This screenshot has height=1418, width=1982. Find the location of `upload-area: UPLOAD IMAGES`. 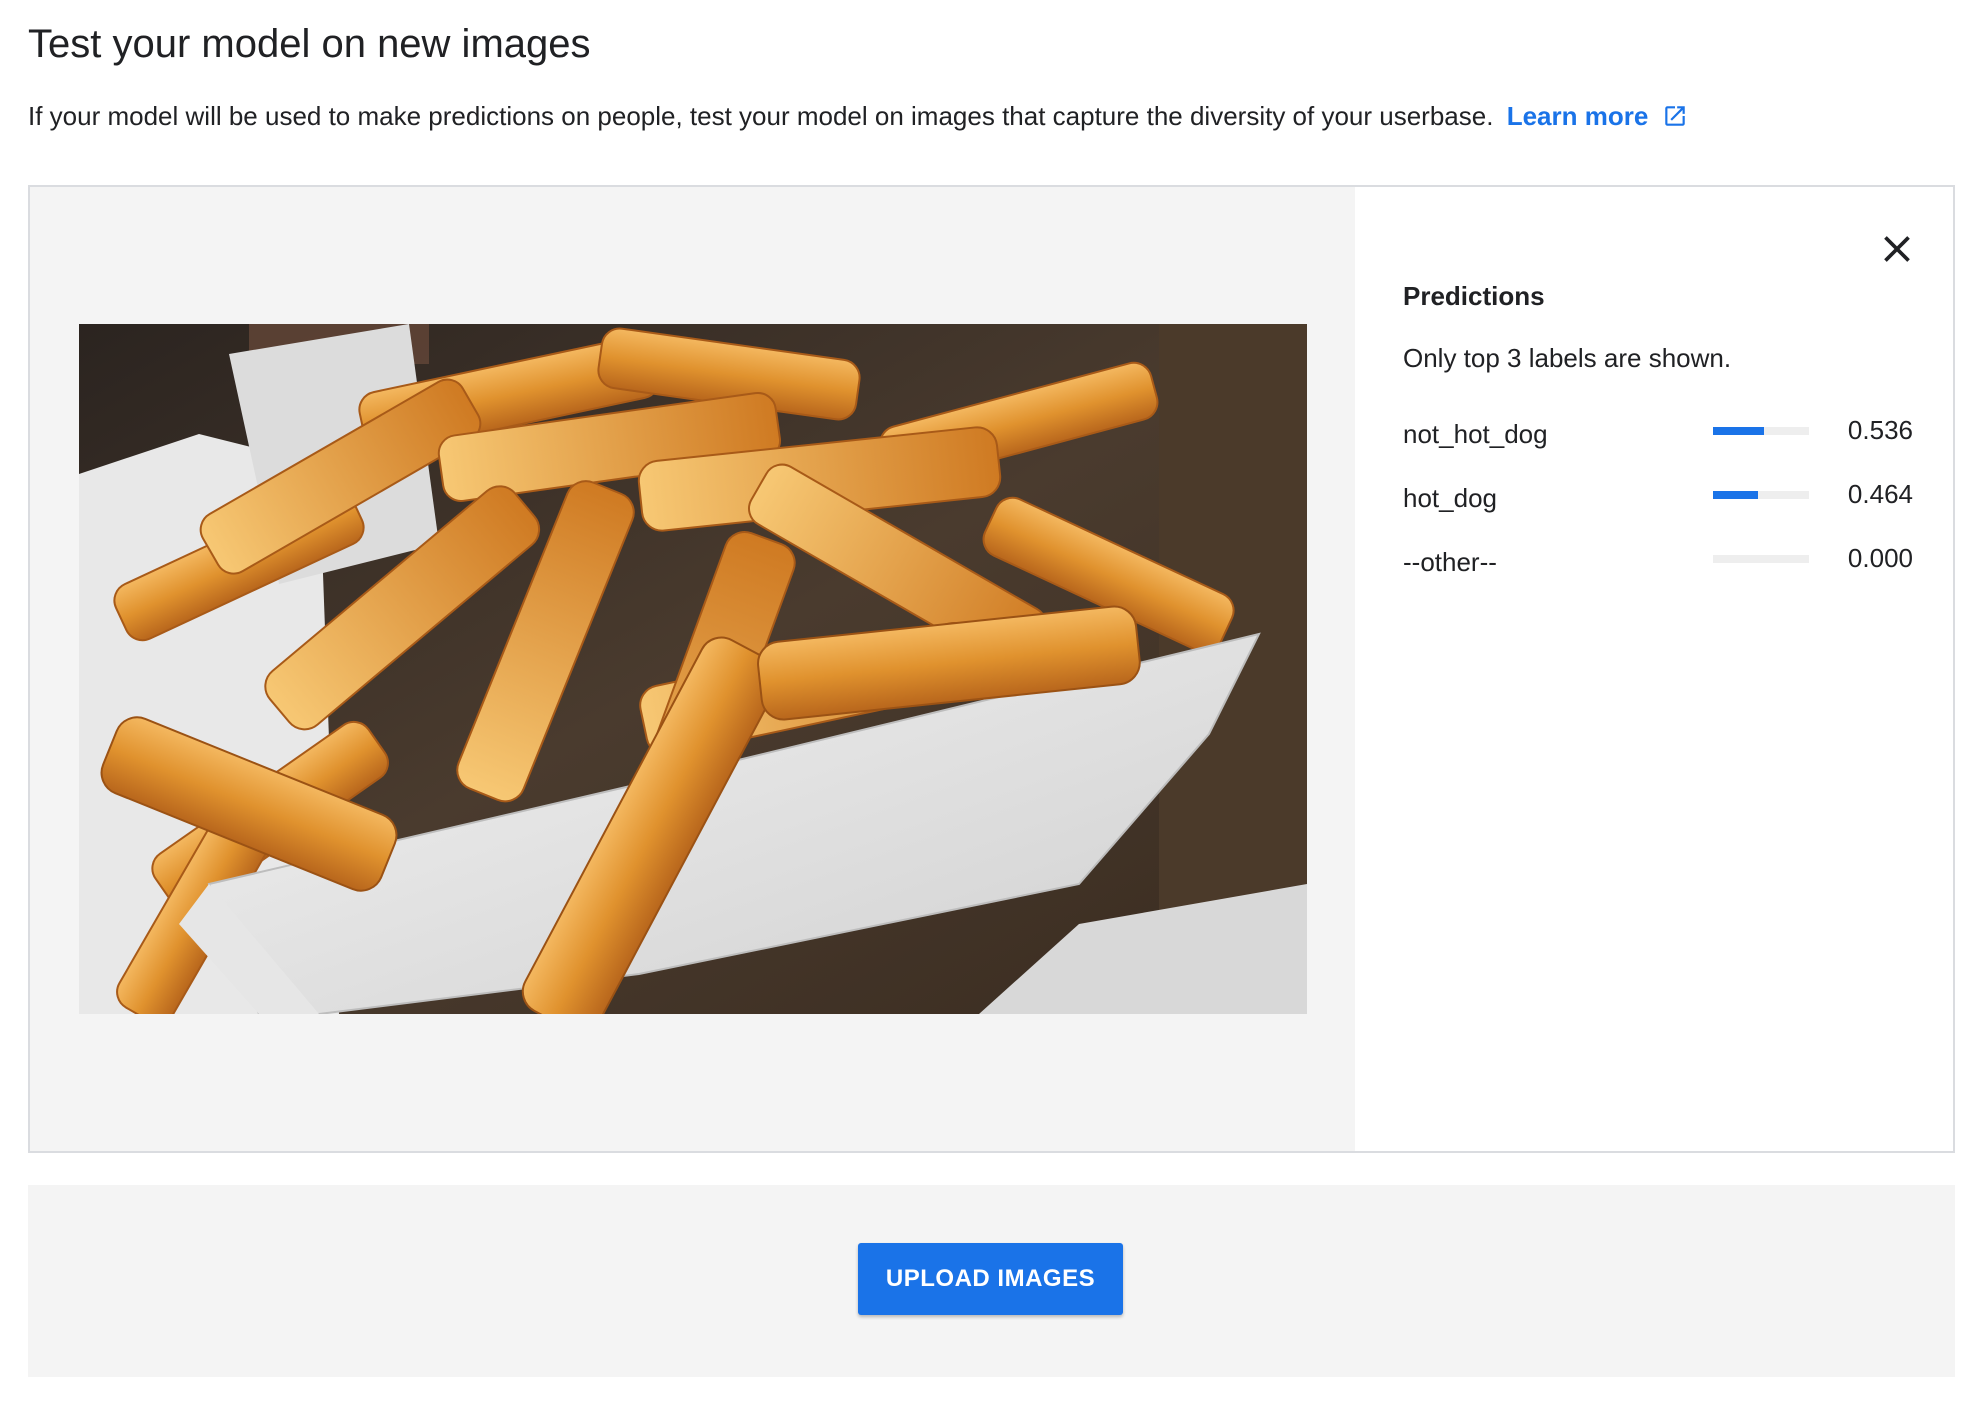

upload-area: UPLOAD IMAGES is located at coordinates (991, 1281).